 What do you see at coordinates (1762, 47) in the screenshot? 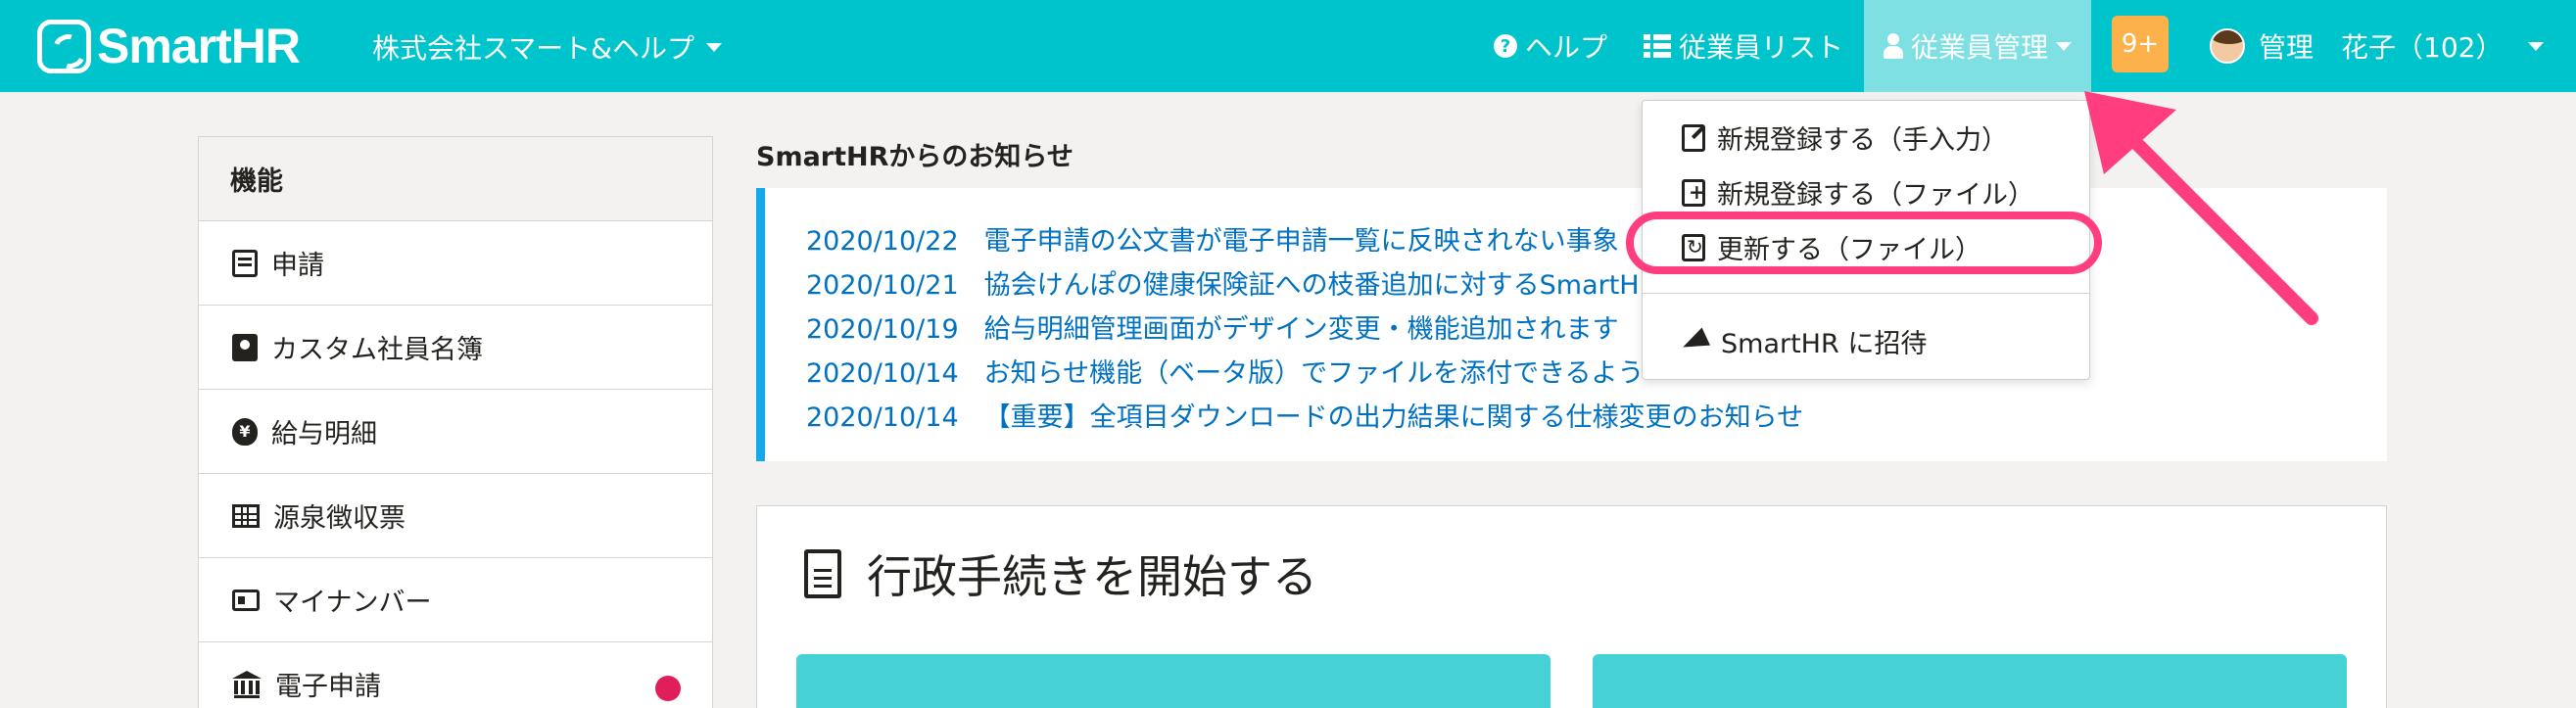
I see `nav-employee-list-label: 従業員リスト` at bounding box center [1762, 47].